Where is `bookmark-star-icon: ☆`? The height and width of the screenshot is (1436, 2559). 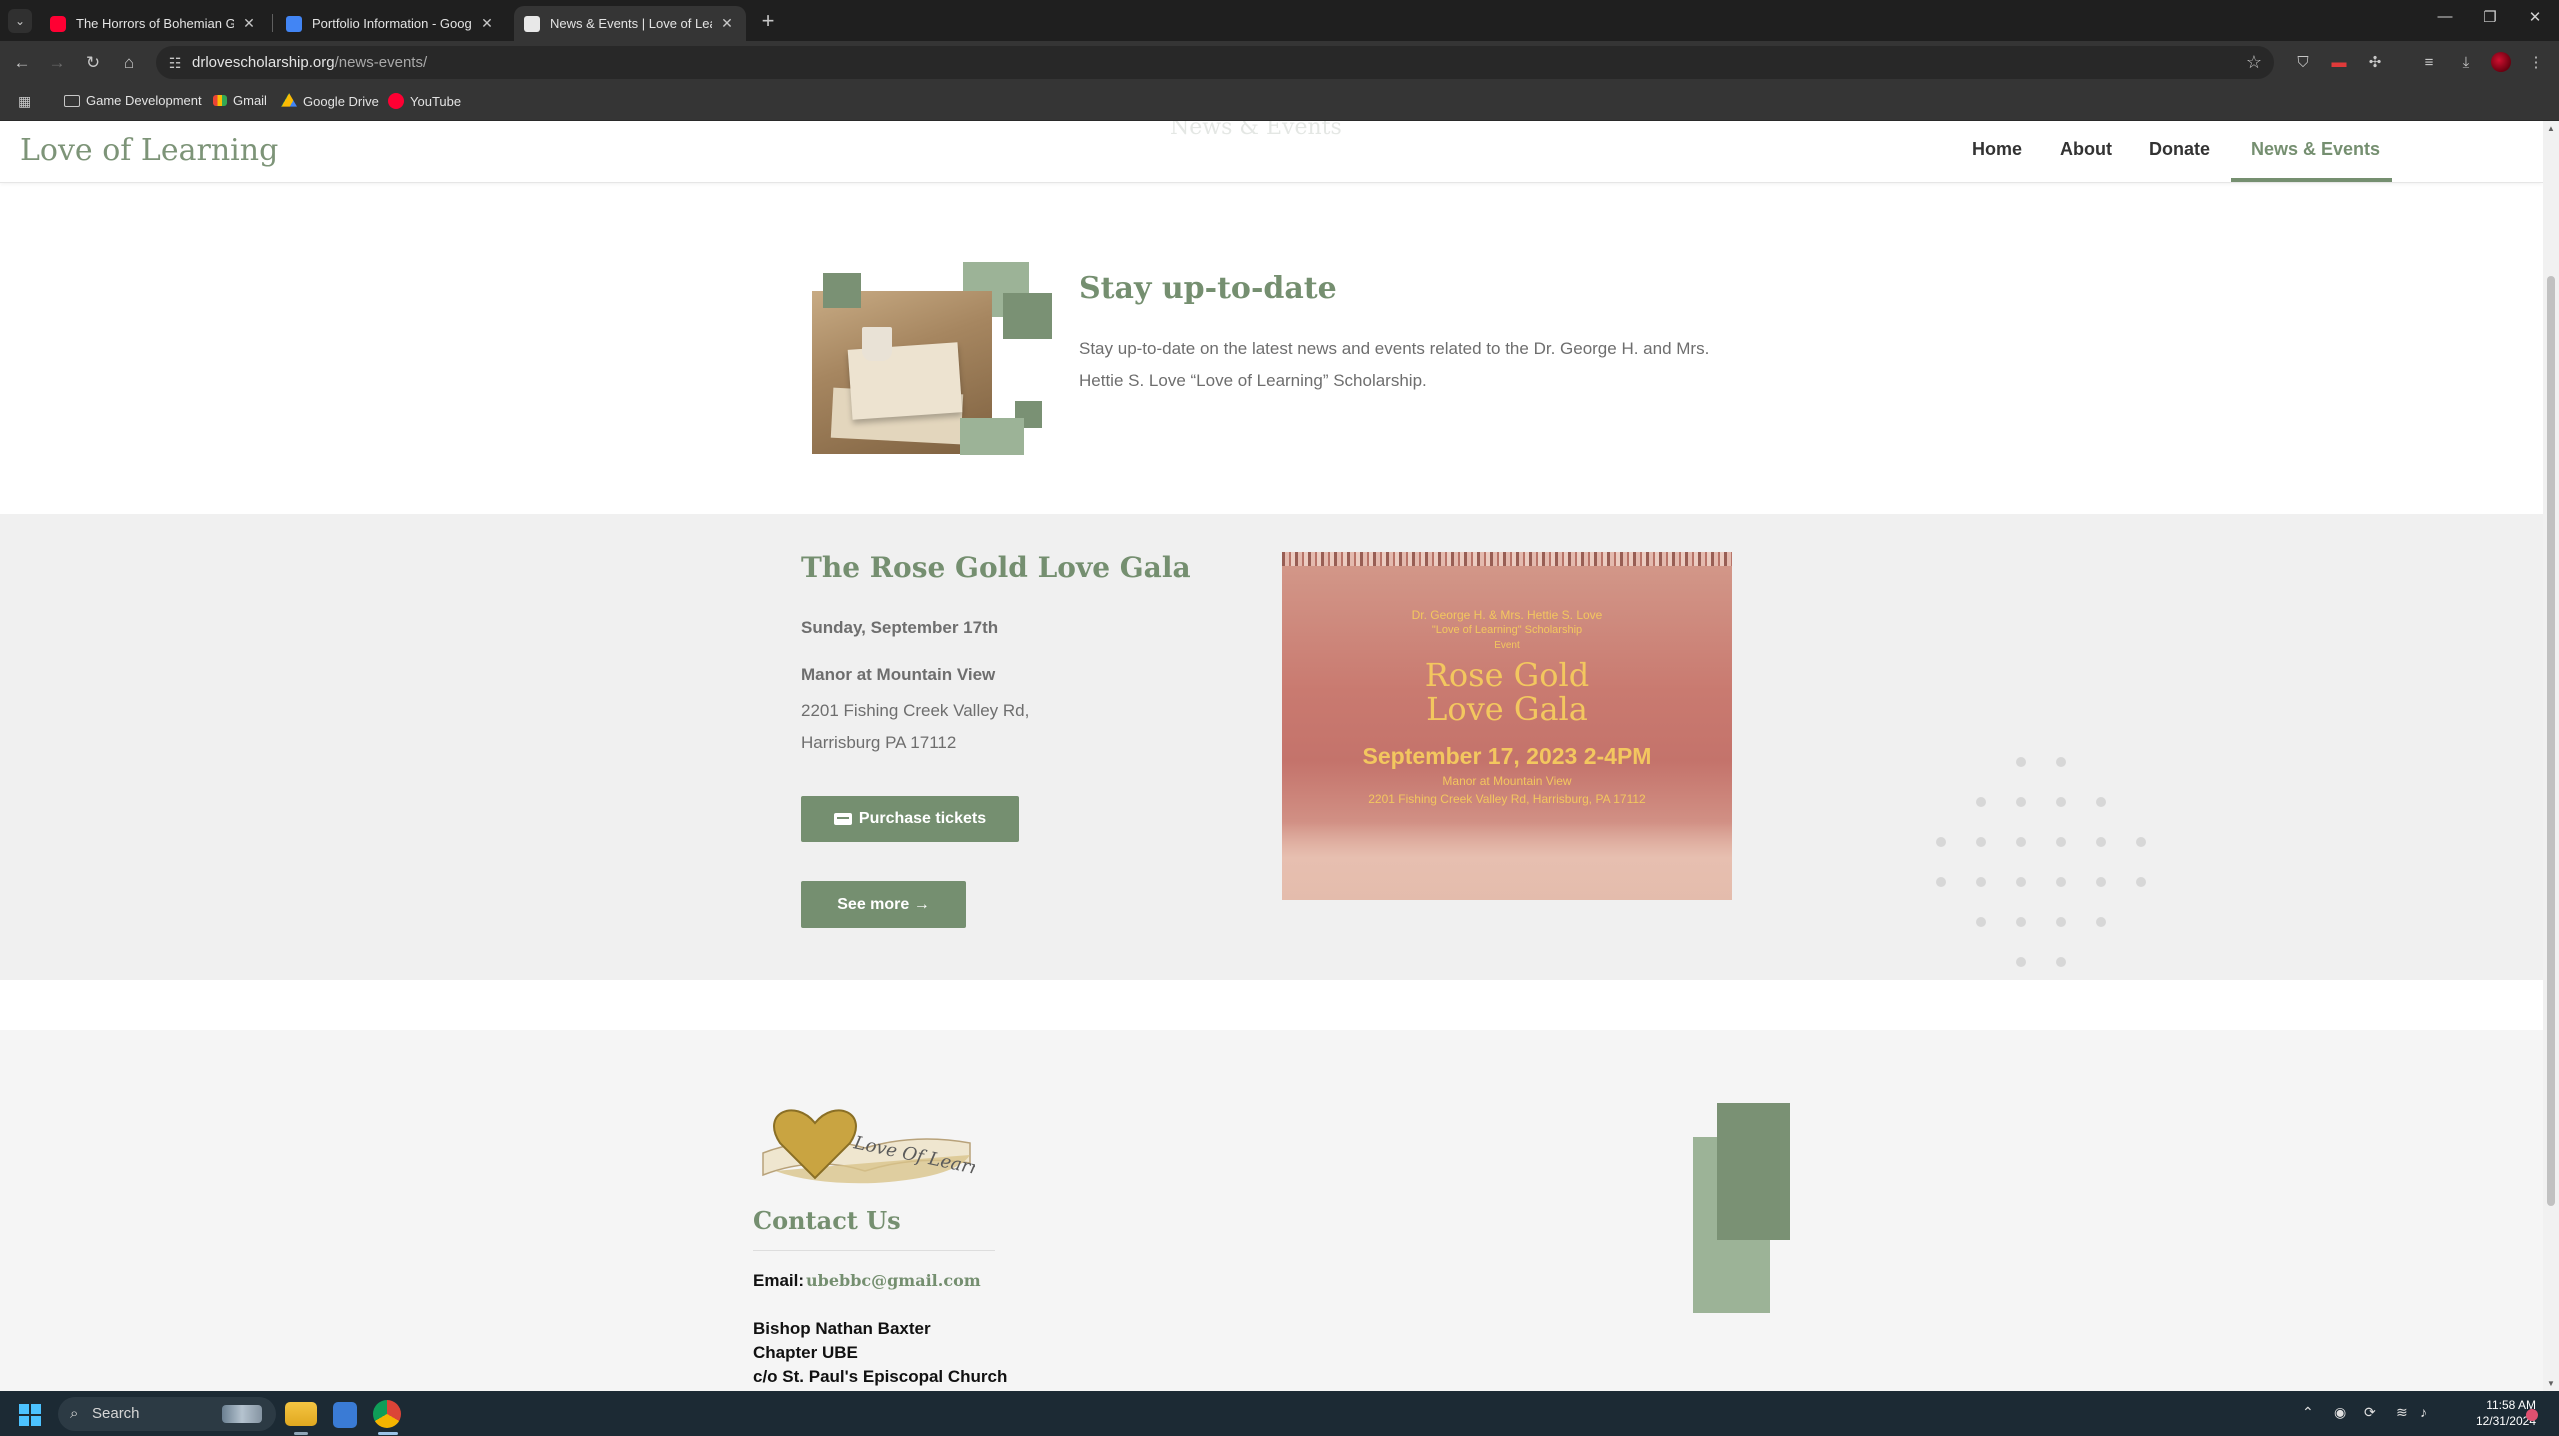 bookmark-star-icon: ☆ is located at coordinates (2254, 62).